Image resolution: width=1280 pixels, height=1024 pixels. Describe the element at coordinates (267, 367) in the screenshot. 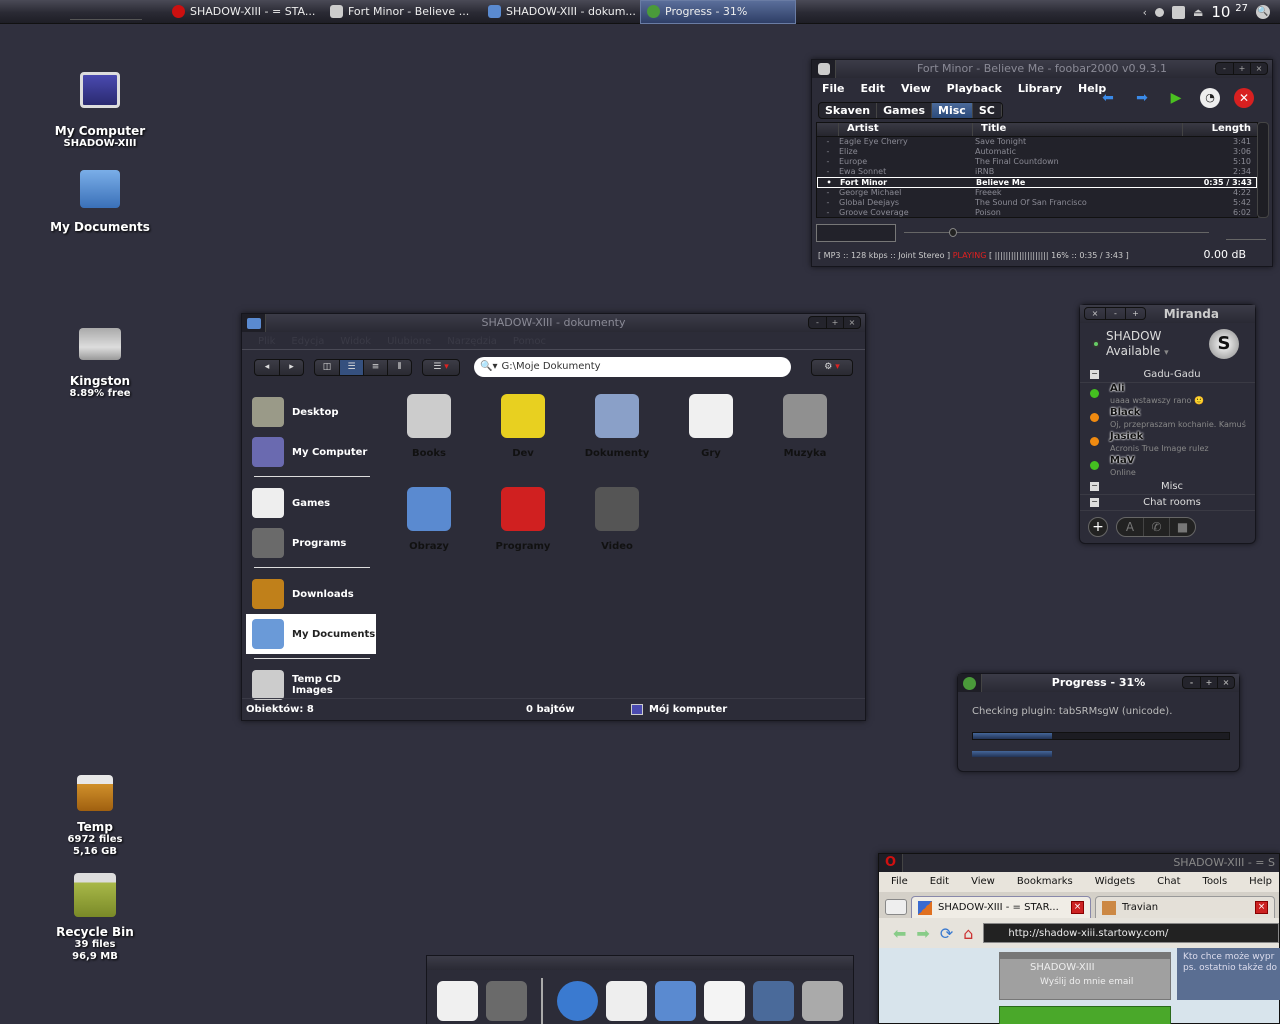

I see `back-button: ◂` at that location.